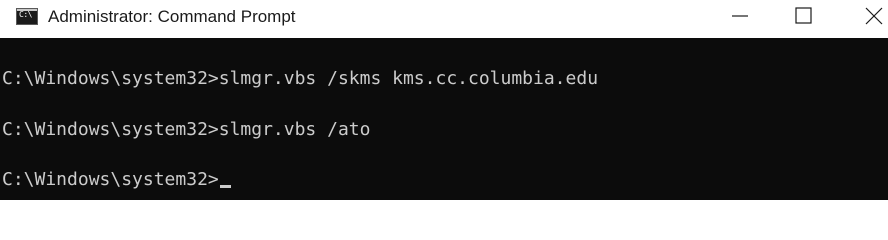 Image resolution: width=888 pixels, height=240 pixels. What do you see at coordinates (110, 179) in the screenshot?
I see `prompt-text: C:\Windows\system32>` at bounding box center [110, 179].